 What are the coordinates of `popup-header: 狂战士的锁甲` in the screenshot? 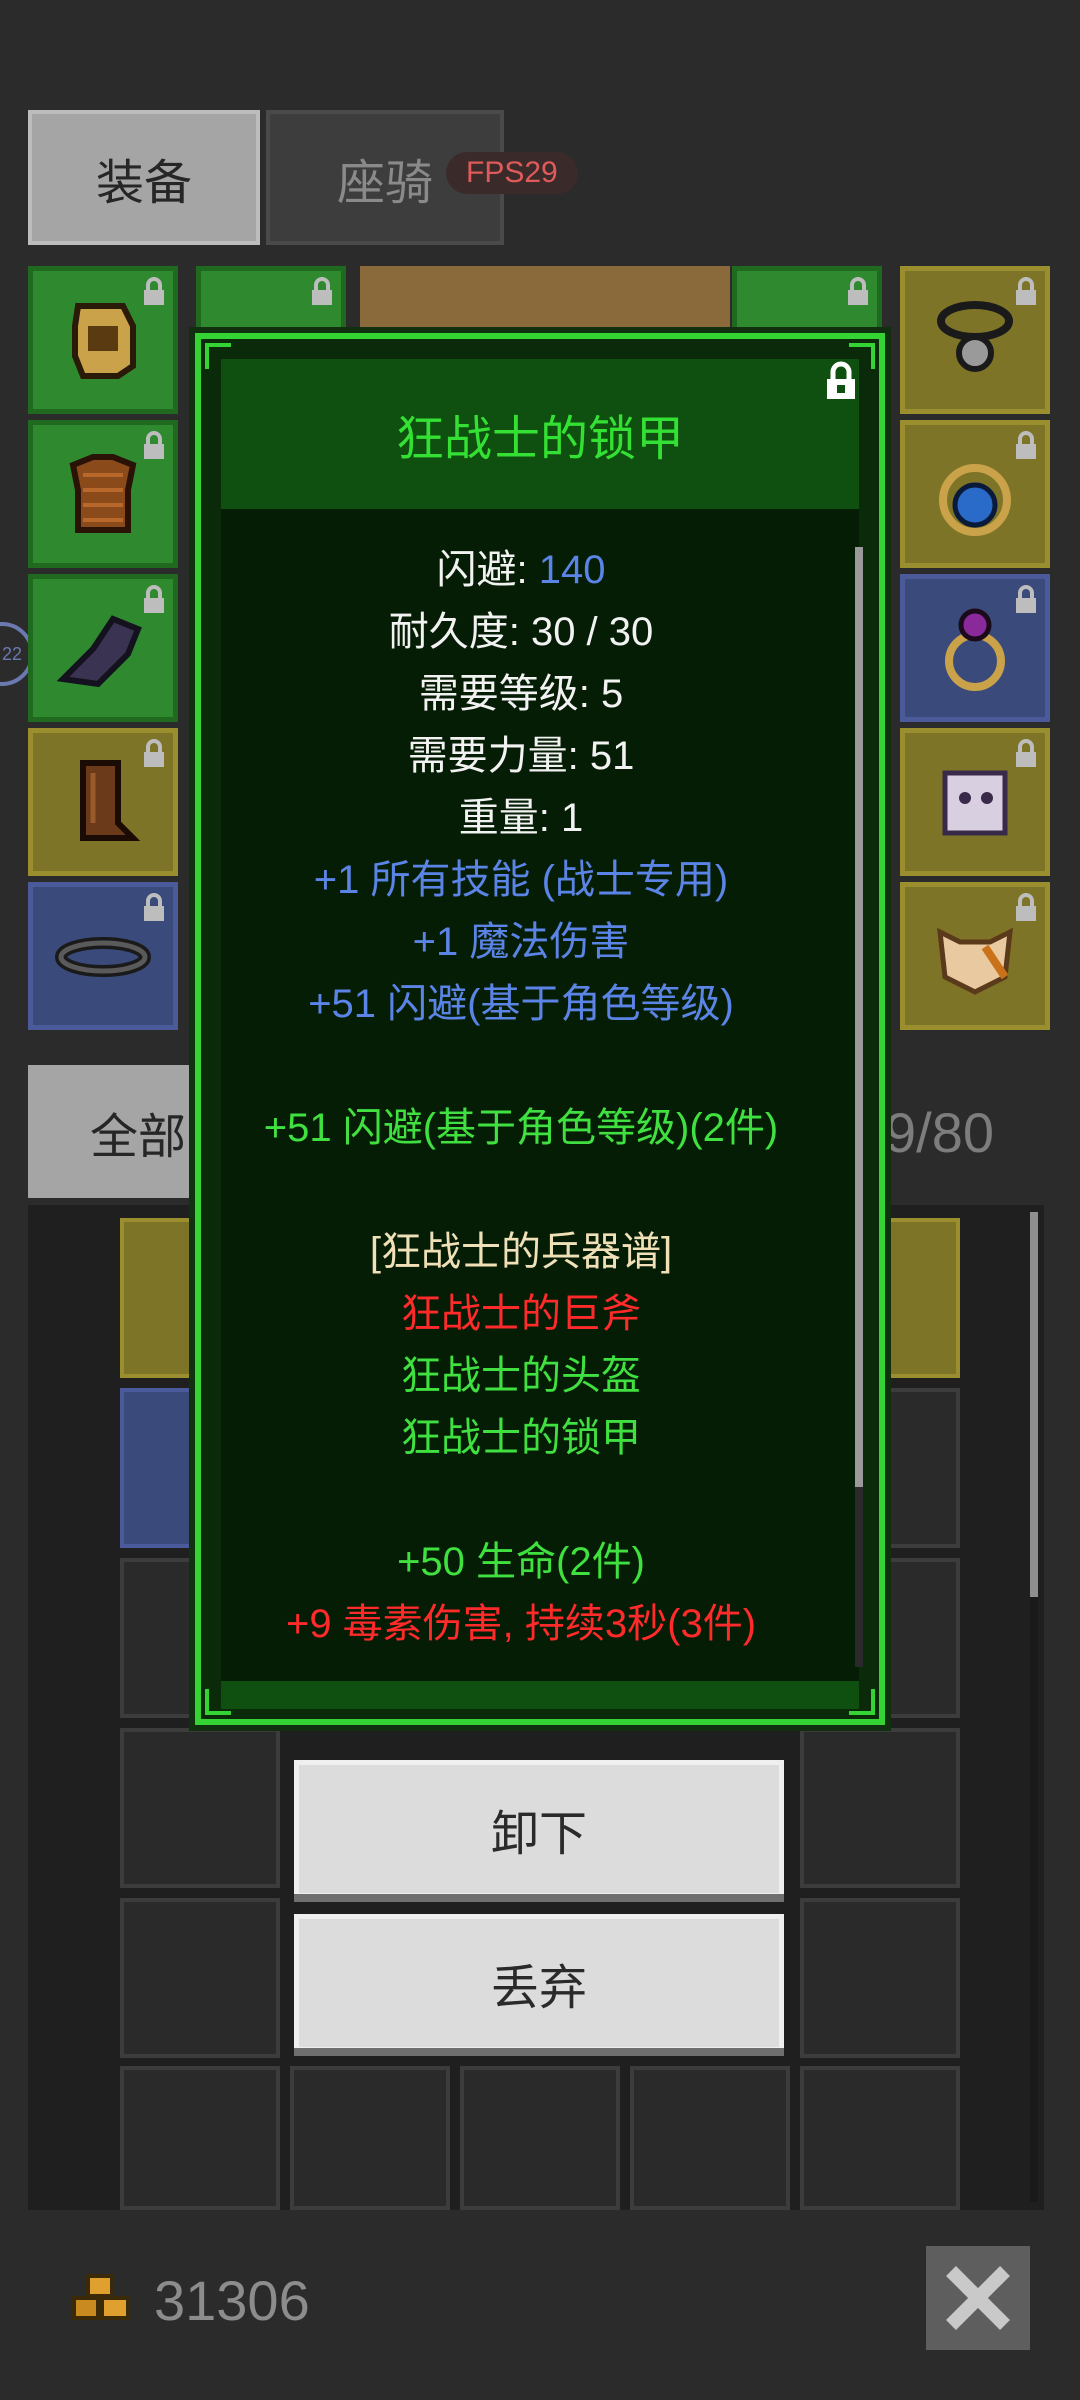 It's located at (540, 434).